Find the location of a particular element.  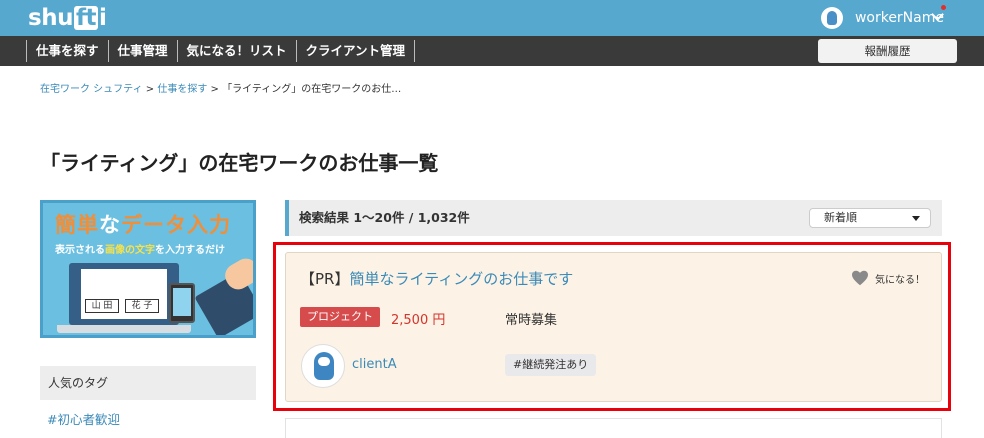

banner-title-1: 簡単 is located at coordinates (77, 225).